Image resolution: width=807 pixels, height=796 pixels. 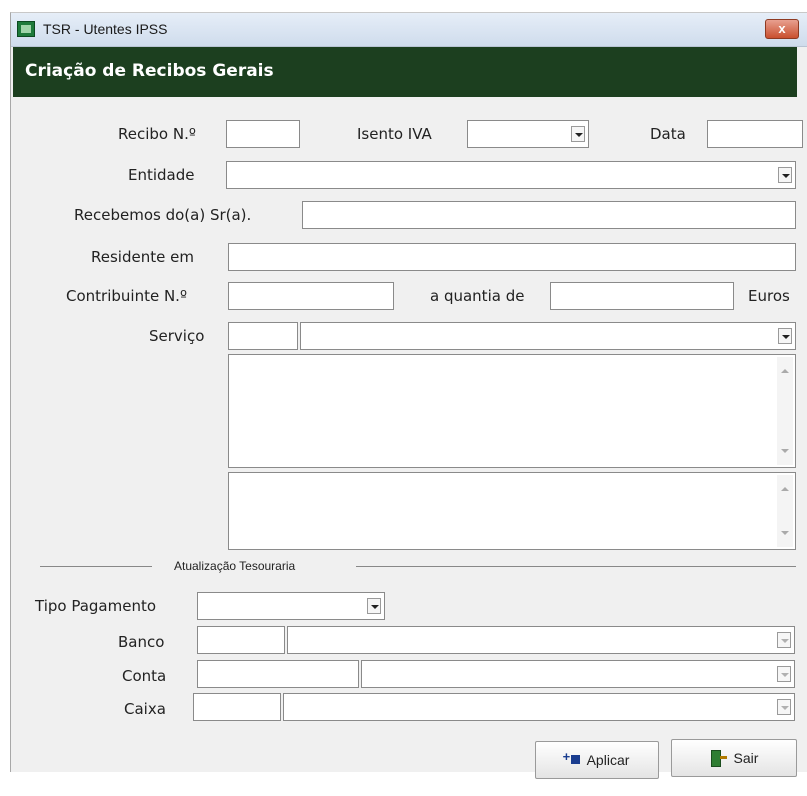 I want to click on exit-door-icon, so click(x=719, y=758).